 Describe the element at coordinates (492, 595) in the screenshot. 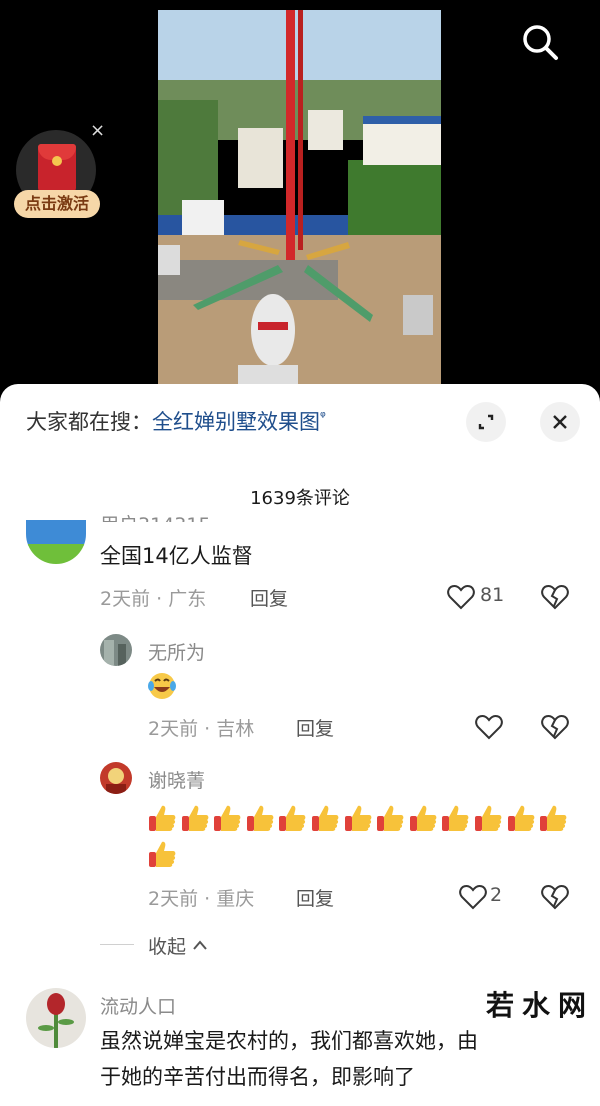

I see `like-count: 81` at that location.